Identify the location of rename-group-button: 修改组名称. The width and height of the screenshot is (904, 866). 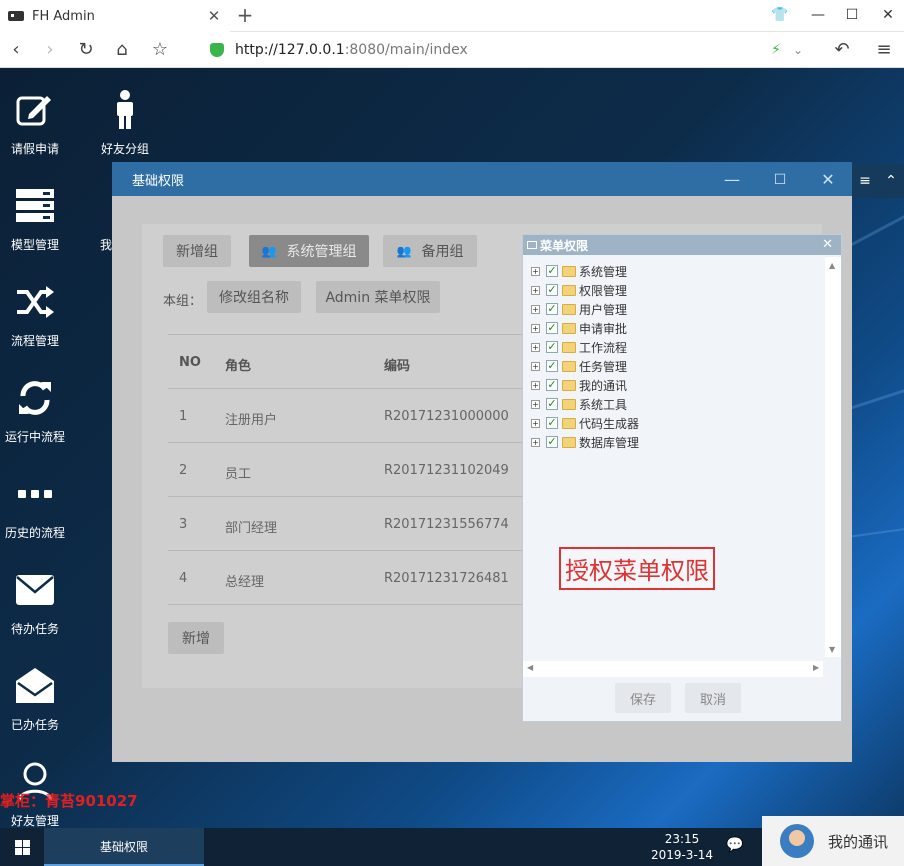
(254, 297).